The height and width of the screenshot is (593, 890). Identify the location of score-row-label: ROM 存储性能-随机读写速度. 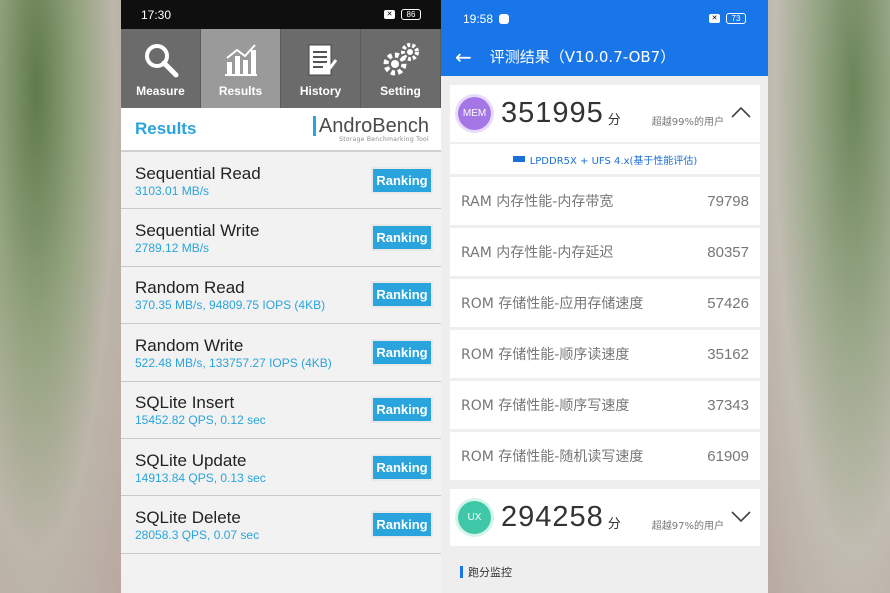
(552, 457).